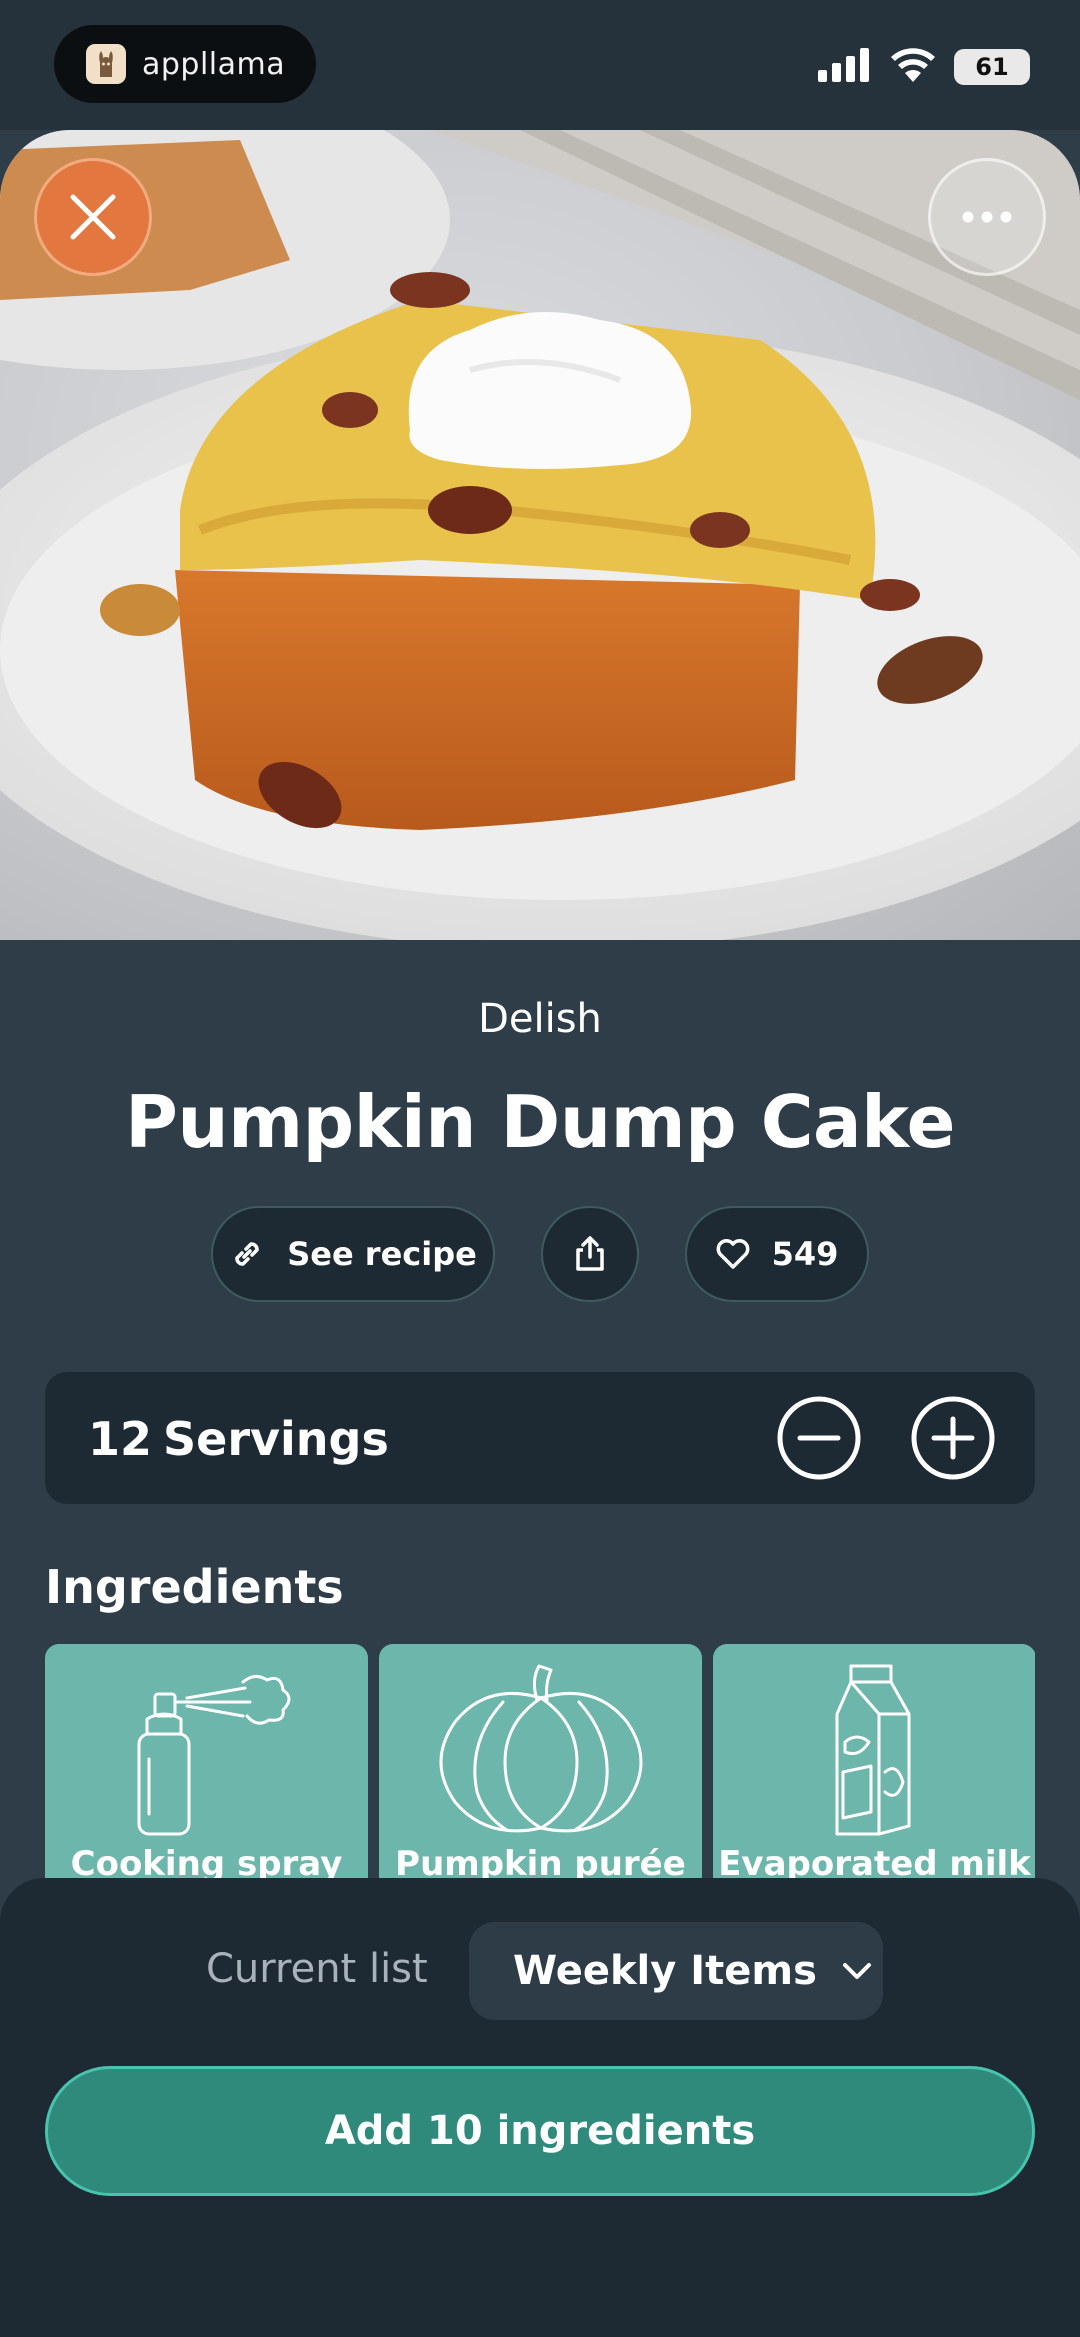 The height and width of the screenshot is (2337, 1080). I want to click on more-options-button, so click(987, 217).